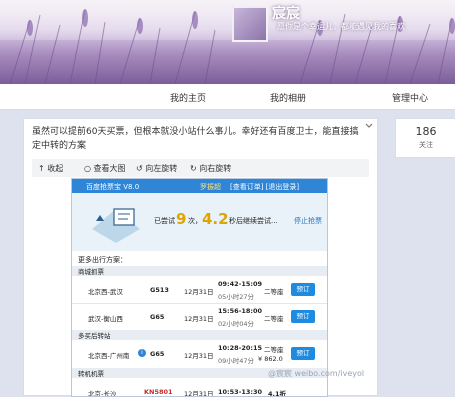 The width and height of the screenshot is (455, 397). Describe the element at coordinates (193, 168) in the screenshot. I see `rotate-right-icon: ↻` at that location.